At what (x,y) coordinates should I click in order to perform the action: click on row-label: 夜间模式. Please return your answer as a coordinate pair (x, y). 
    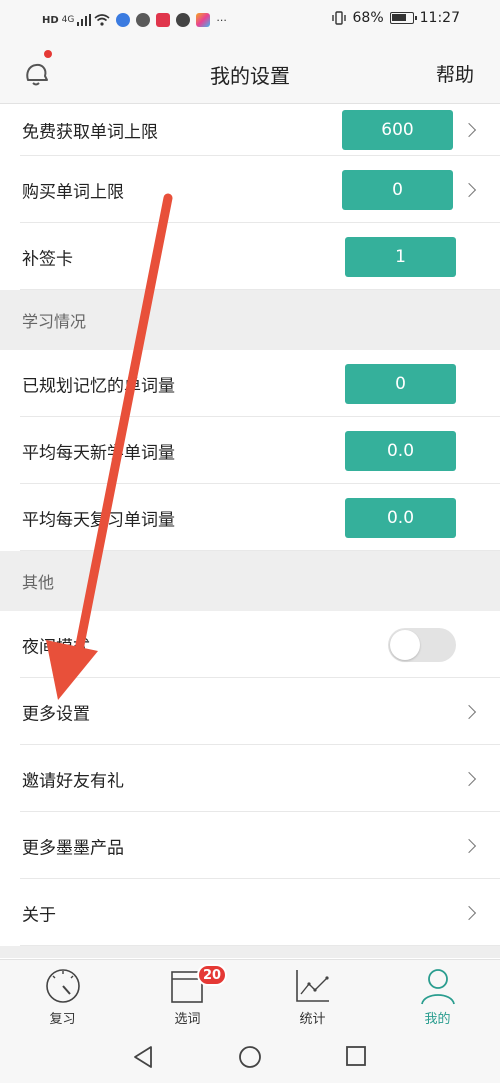
    Looking at the image, I should click on (56, 647).